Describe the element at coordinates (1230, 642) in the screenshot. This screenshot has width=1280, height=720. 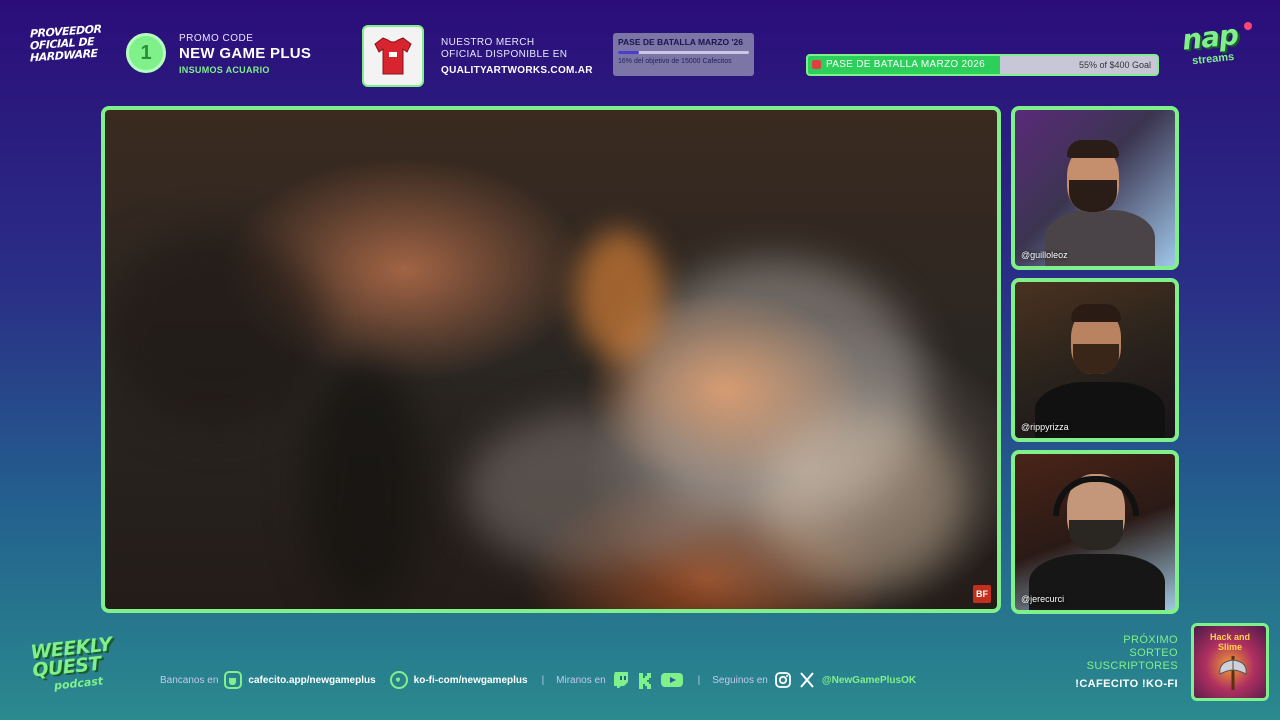
I see `game-title: Hack and Slime` at that location.